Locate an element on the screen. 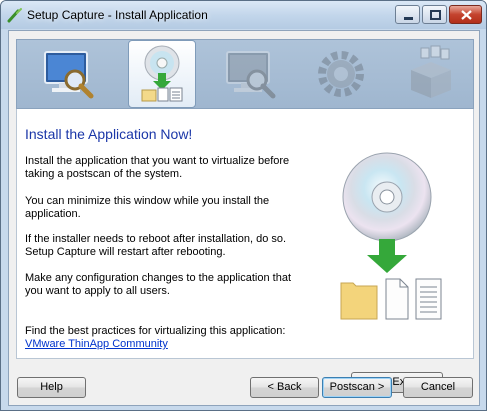  package-icon is located at coordinates (431, 71).